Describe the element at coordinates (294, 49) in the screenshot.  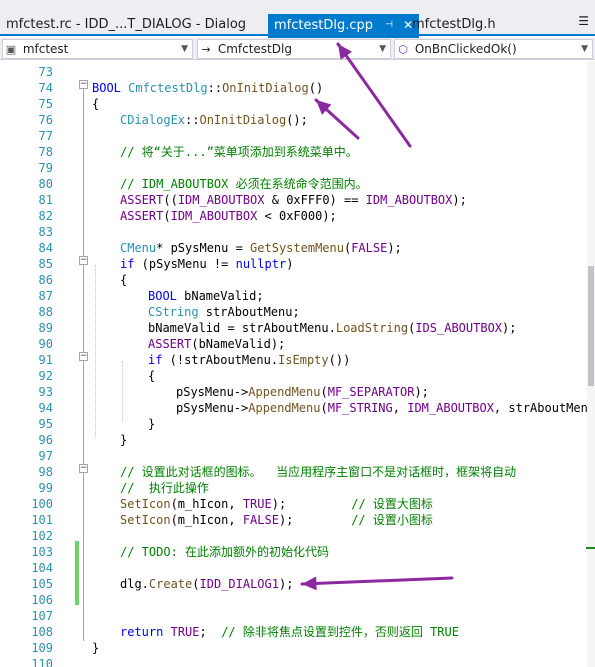
I see `class-dropdown: → CmfctestDlg ▼` at that location.